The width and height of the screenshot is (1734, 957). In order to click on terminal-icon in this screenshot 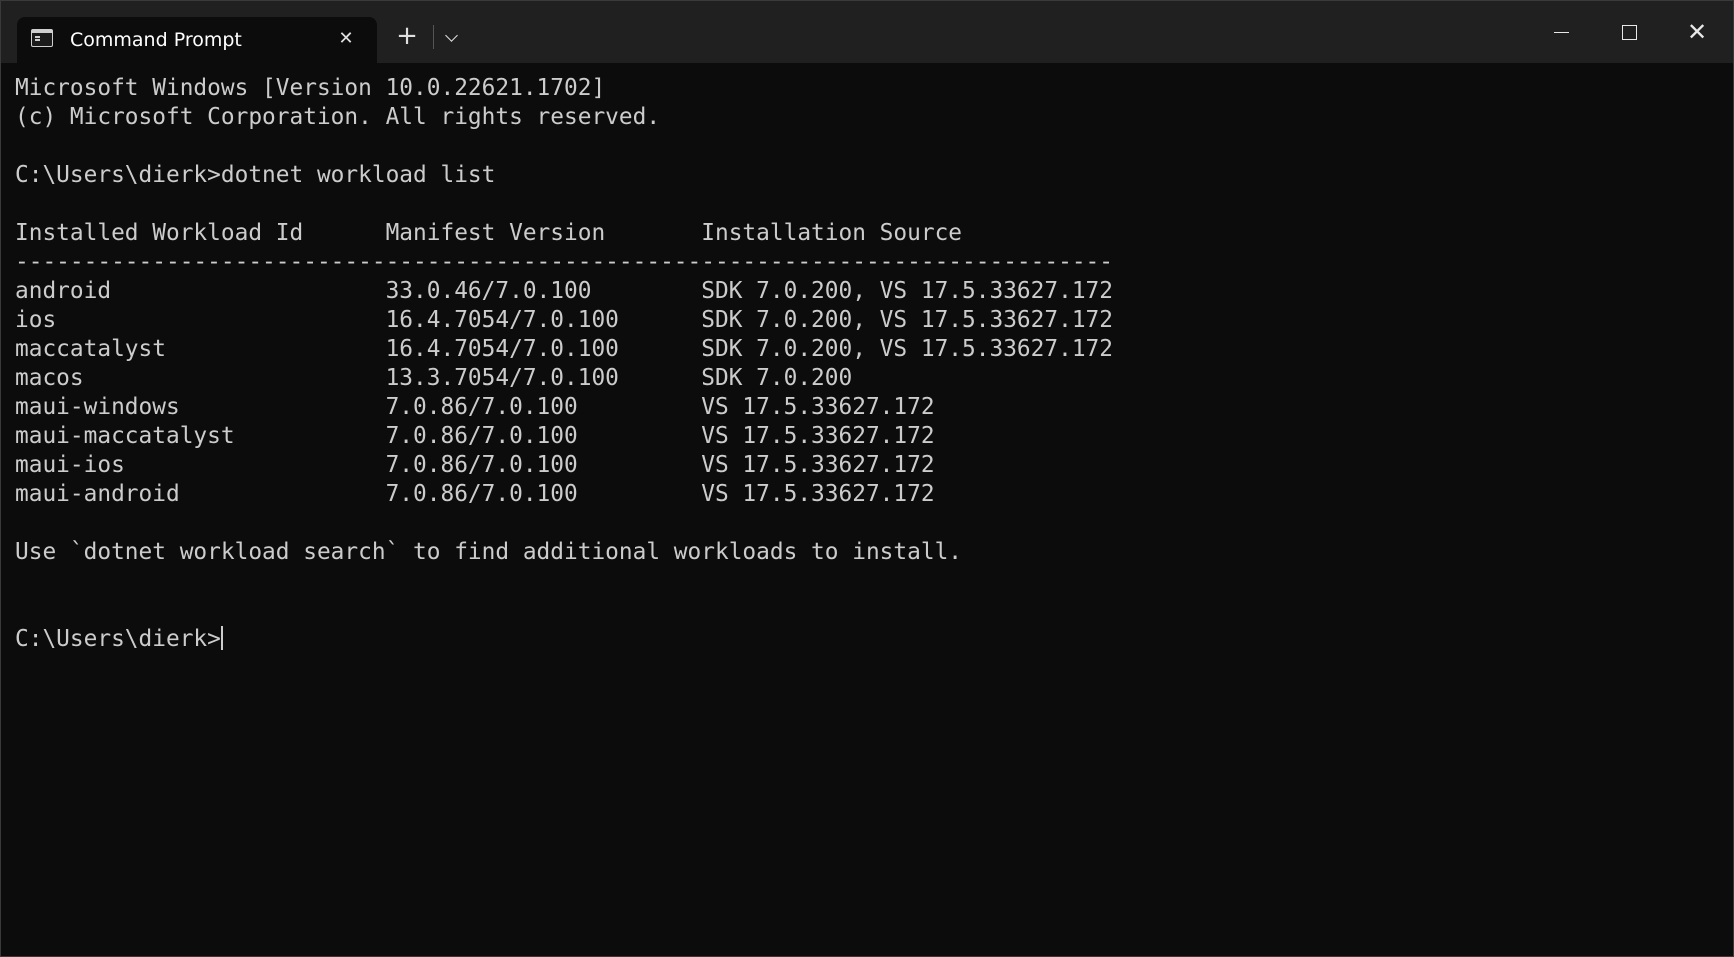, I will do `click(42, 38)`.